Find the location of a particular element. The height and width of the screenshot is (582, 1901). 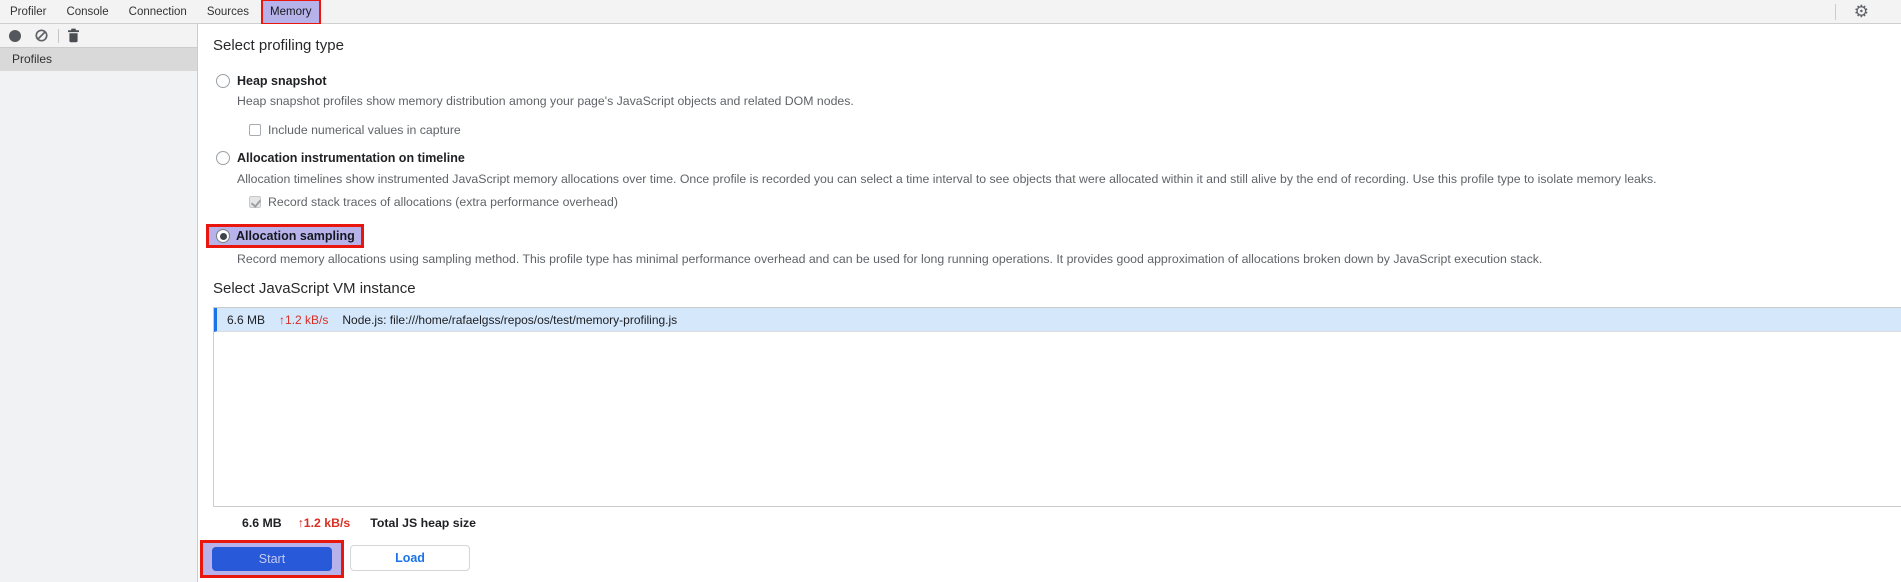

total-allocation-rate: ↑1.2 kB/s is located at coordinates (324, 523).